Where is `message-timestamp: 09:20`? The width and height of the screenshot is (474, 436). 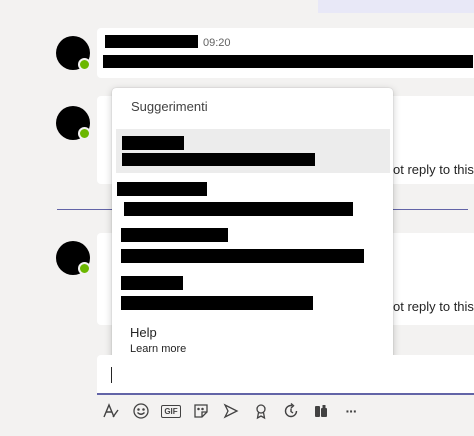 message-timestamp: 09:20 is located at coordinates (217, 43).